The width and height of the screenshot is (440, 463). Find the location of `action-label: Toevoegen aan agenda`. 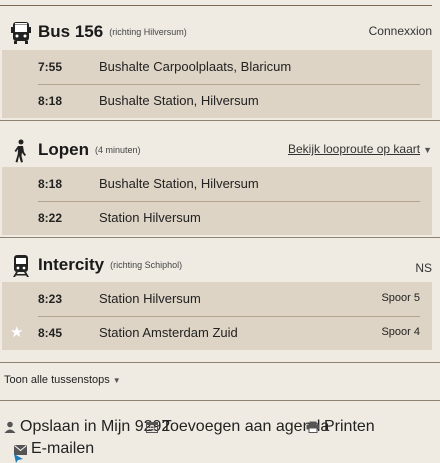

action-label: Toevoegen aan agenda is located at coordinates (246, 426).